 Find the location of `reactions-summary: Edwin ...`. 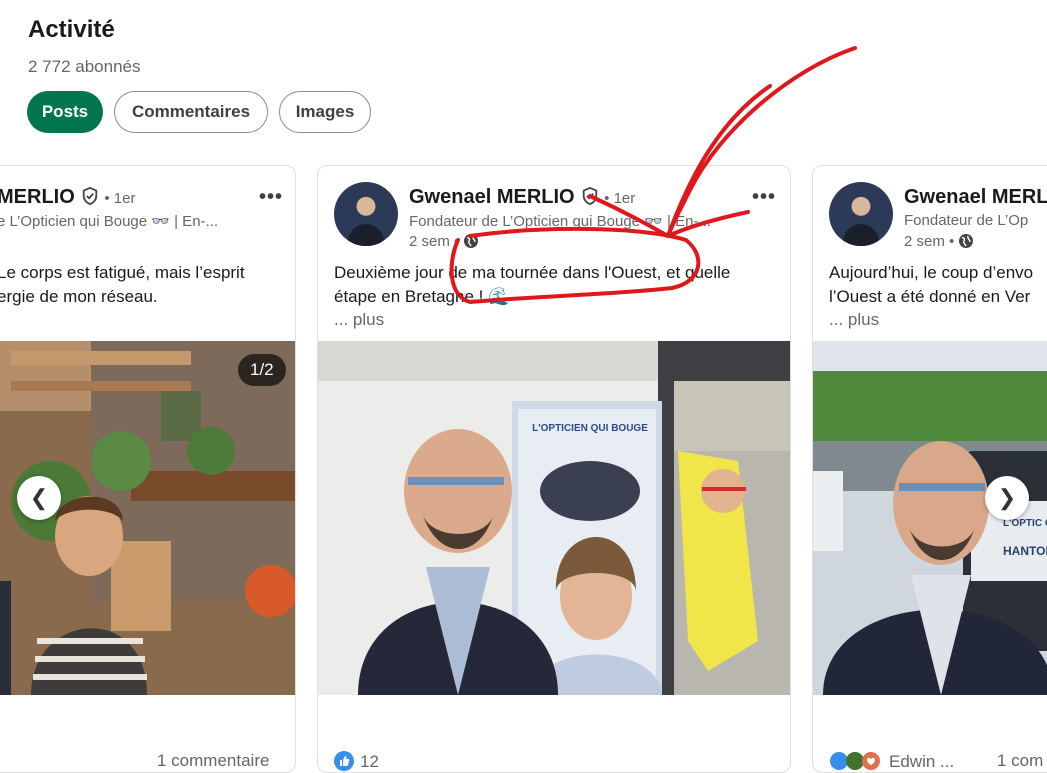

reactions-summary: Edwin ... is located at coordinates (891, 761).